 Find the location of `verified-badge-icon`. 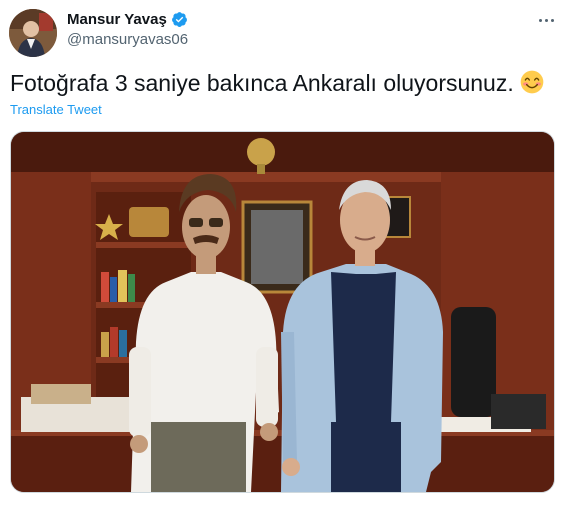

verified-badge-icon is located at coordinates (179, 19).